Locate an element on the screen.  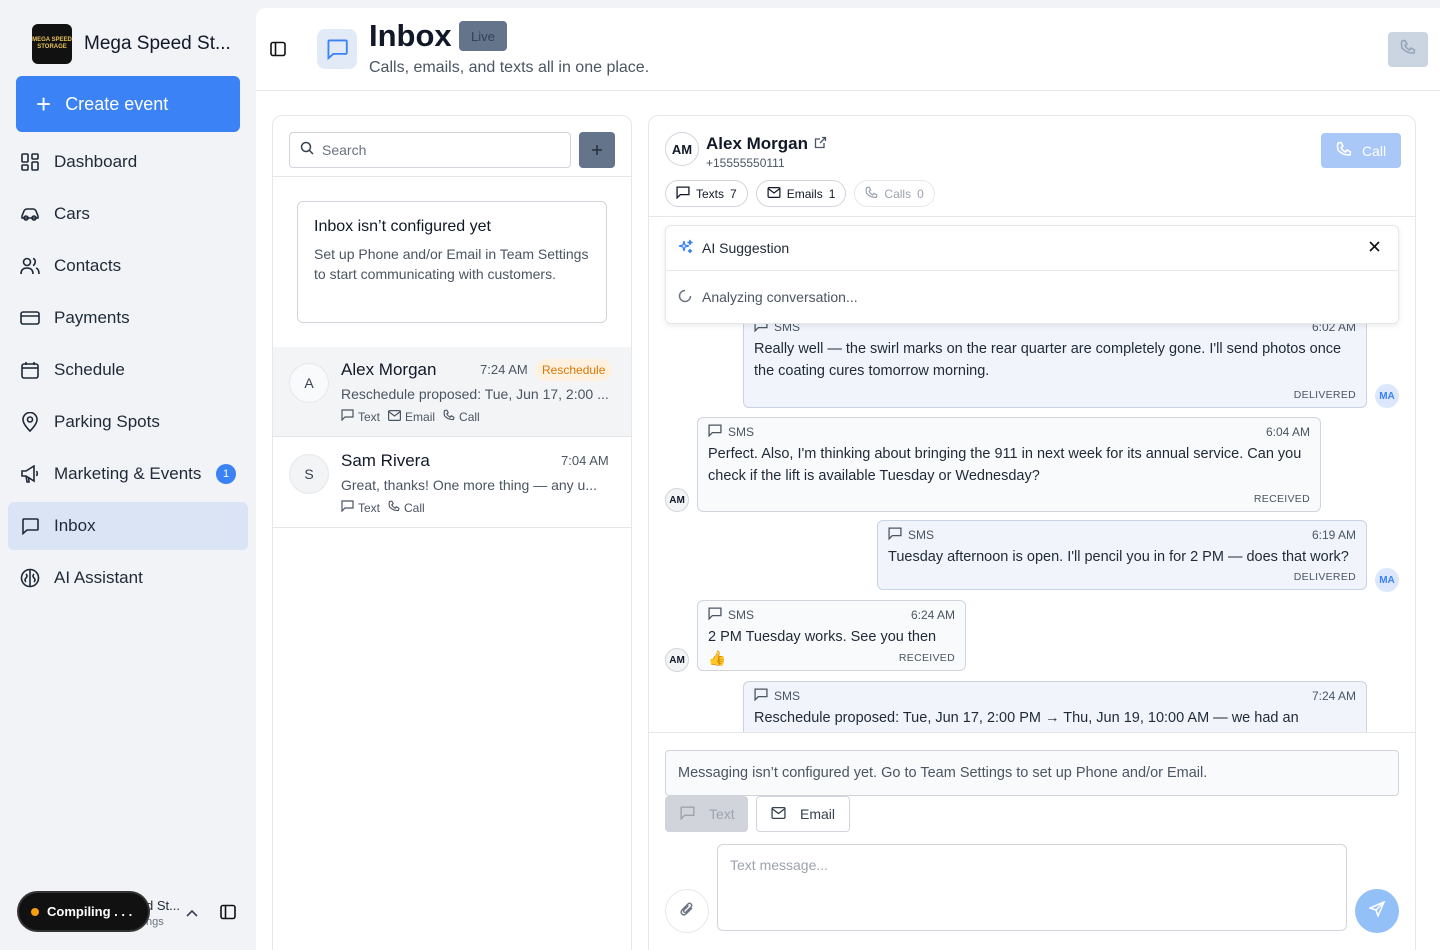
sidebar-collapse-icon is located at coordinates (228, 914).